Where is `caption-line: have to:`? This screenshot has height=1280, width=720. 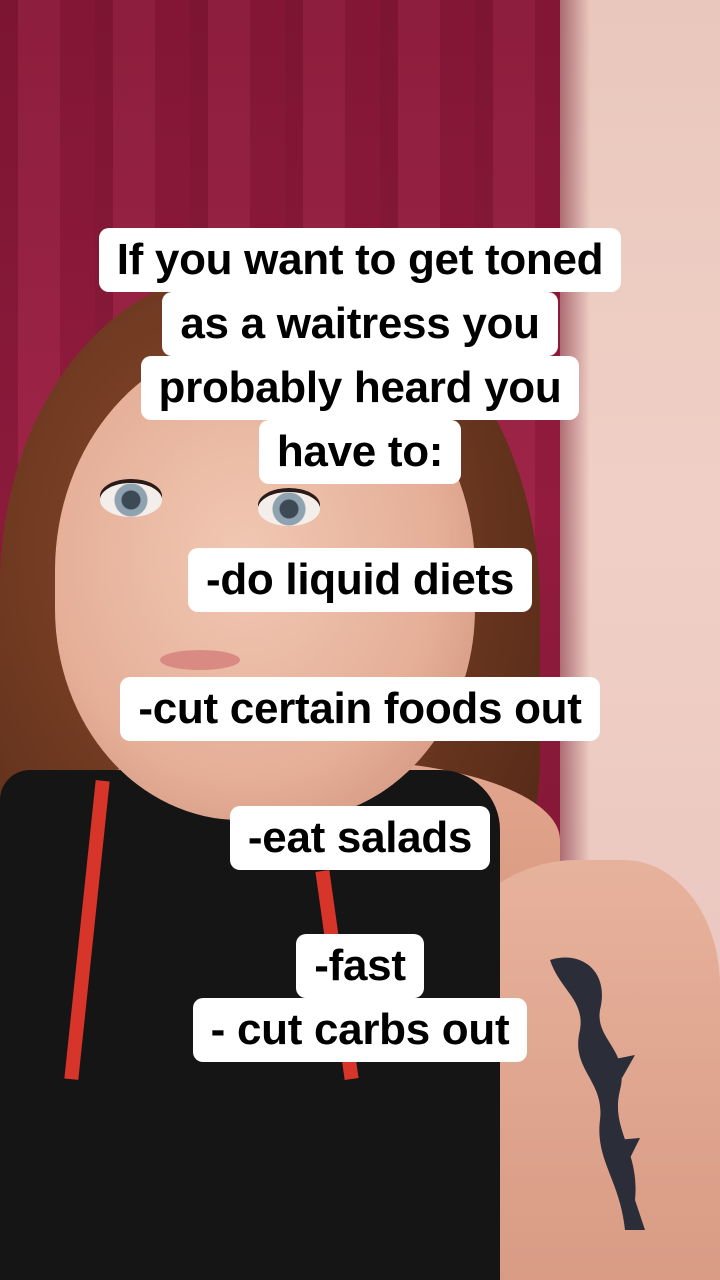 caption-line: have to: is located at coordinates (360, 452).